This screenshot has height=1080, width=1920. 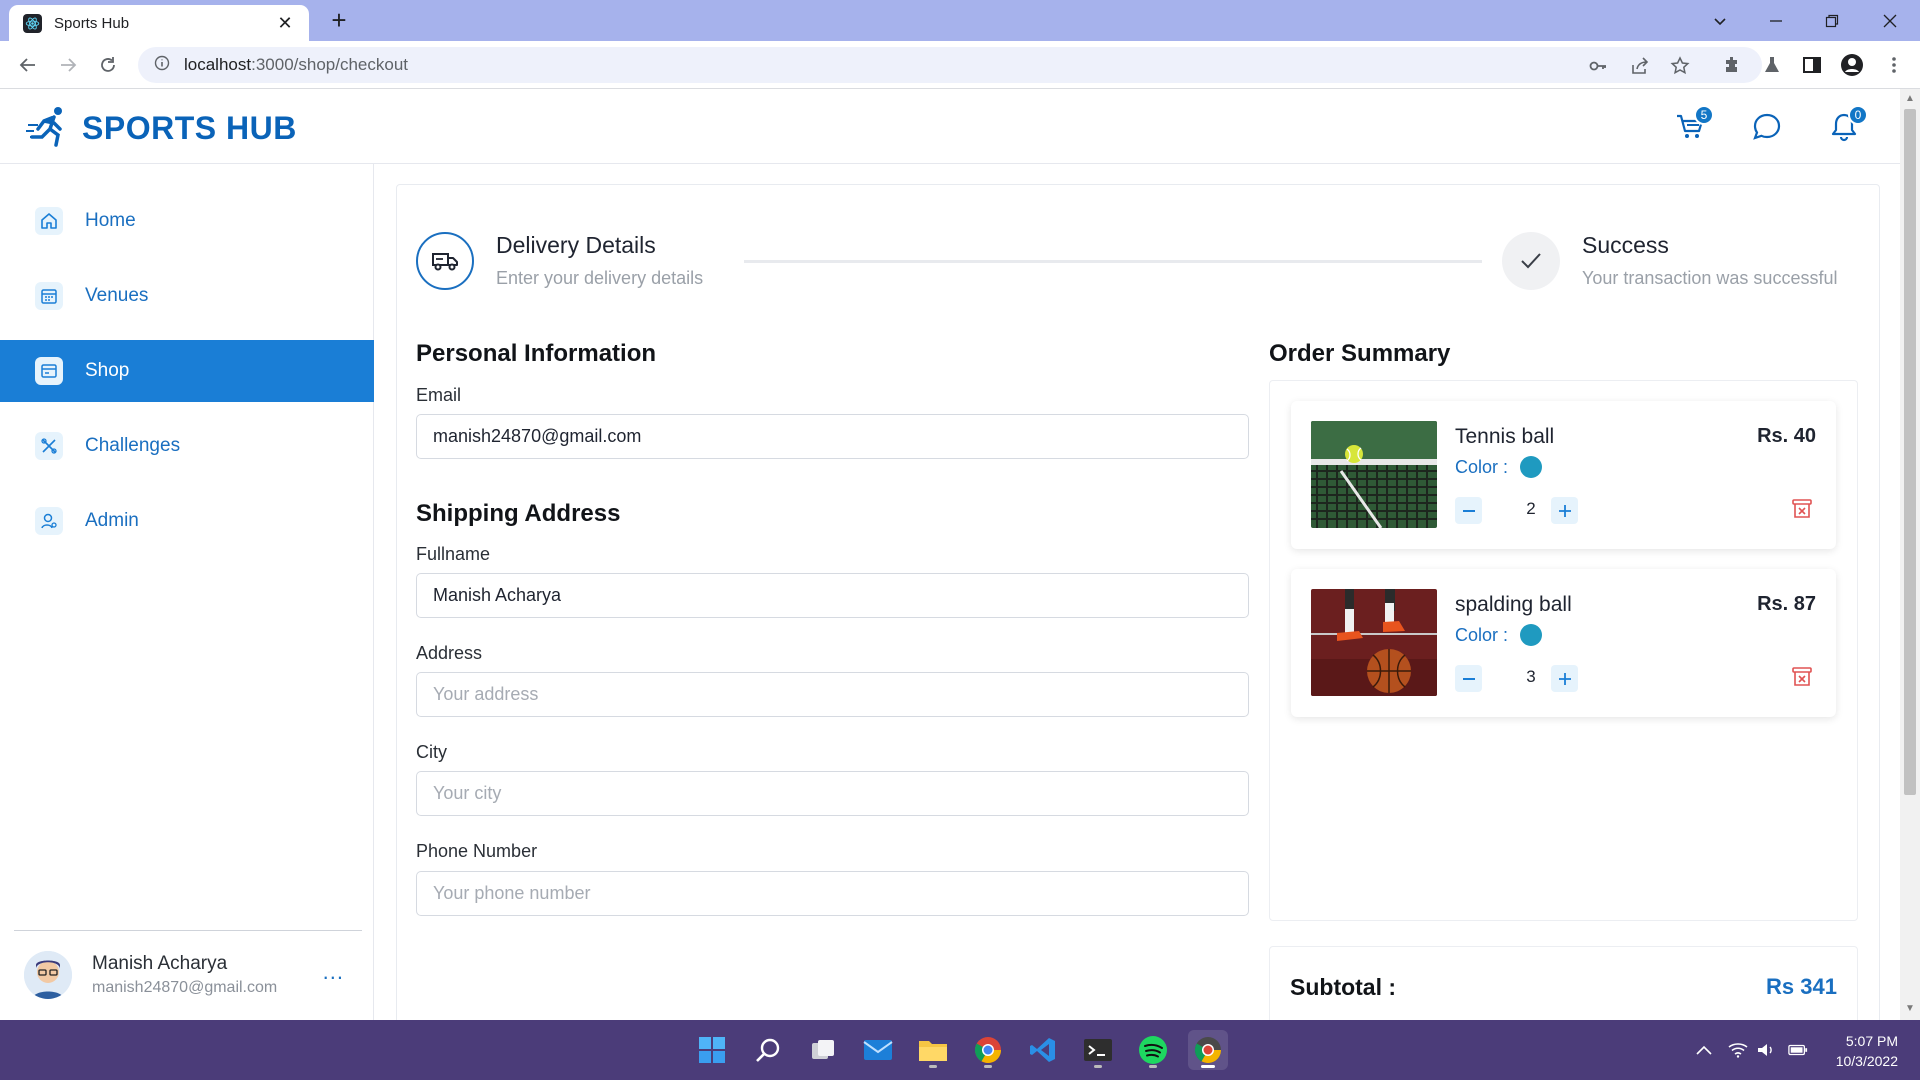 I want to click on chrome-dev-icon, so click(x=1208, y=1050).